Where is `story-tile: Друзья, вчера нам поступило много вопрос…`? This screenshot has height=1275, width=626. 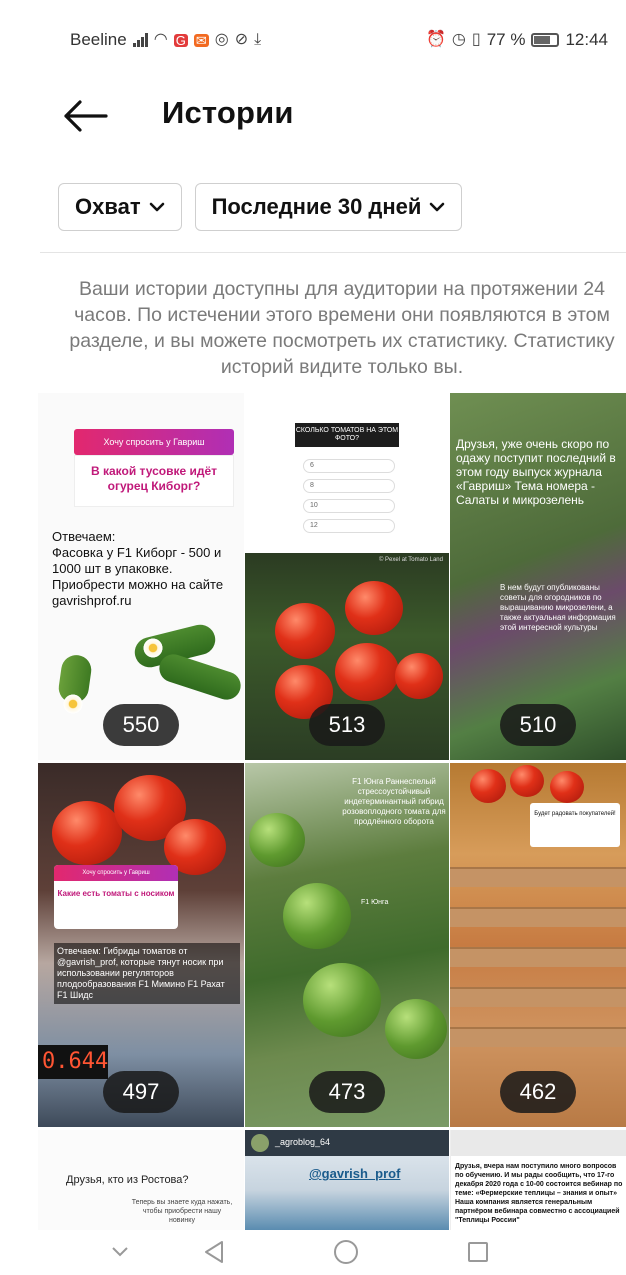 story-tile: Друзья, вчера нам поступило много вопрос… is located at coordinates (538, 1180).